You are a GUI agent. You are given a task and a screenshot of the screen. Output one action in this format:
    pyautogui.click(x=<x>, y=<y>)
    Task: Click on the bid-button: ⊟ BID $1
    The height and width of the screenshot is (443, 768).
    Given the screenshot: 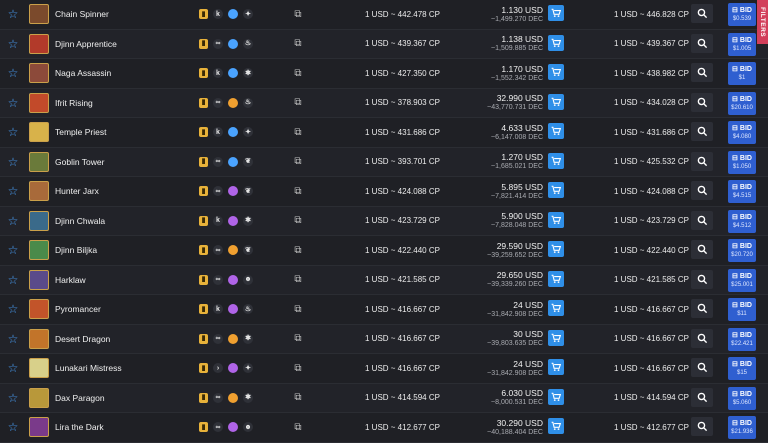 What is the action you would take?
    pyautogui.click(x=742, y=73)
    